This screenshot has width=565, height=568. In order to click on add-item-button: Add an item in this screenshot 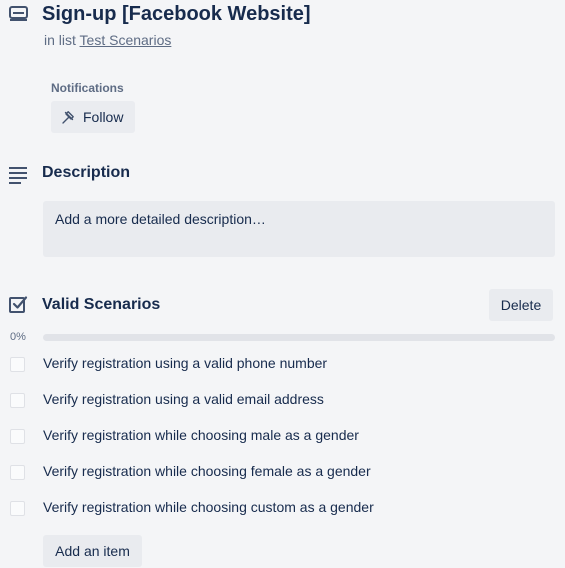, I will do `click(92, 551)`.